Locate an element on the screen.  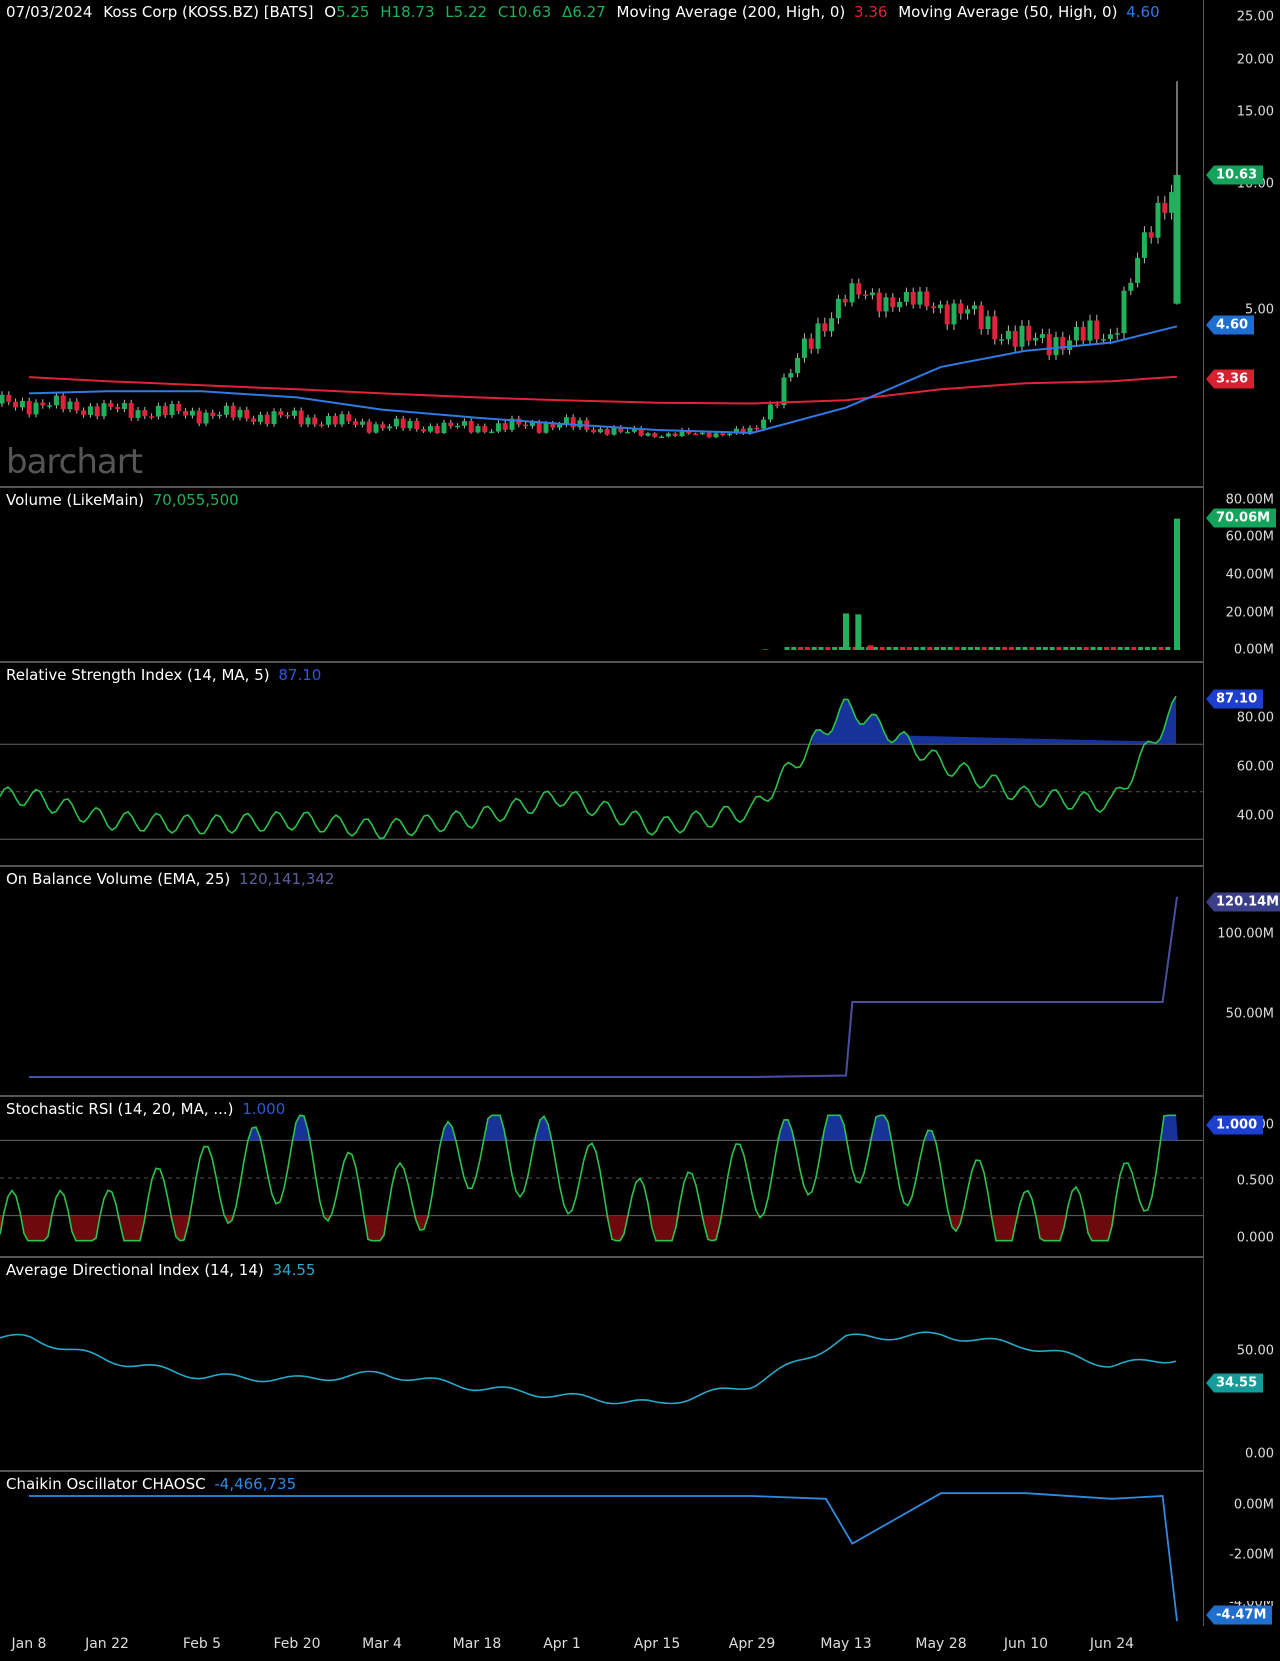
stoch-rsi-plot is located at coordinates (601, 1176).